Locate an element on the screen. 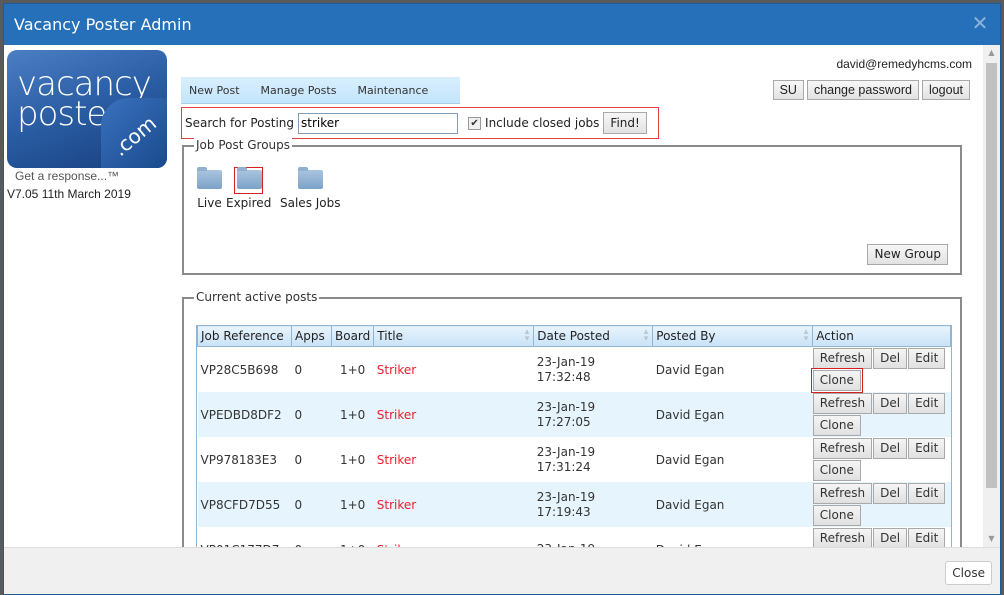 The height and width of the screenshot is (595, 1004). column-header-title: Title ▴ ▾ is located at coordinates (454, 336).